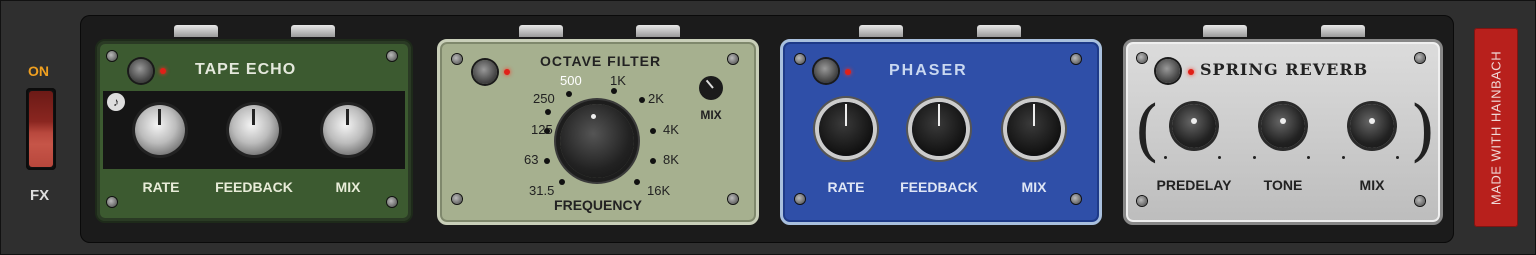 The height and width of the screenshot is (255, 1536). What do you see at coordinates (656, 98) in the screenshot?
I see `freq-label-2k: 2K` at bounding box center [656, 98].